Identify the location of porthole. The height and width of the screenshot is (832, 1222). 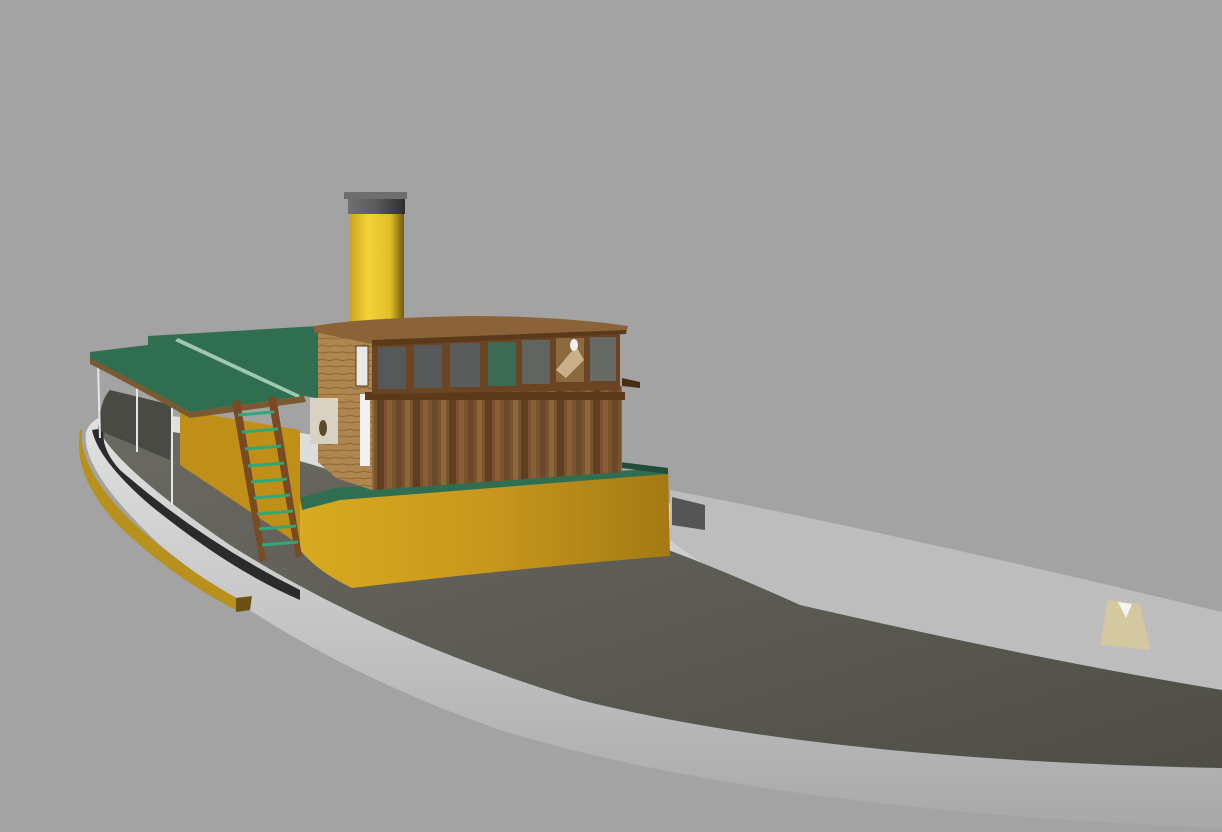
(323, 428).